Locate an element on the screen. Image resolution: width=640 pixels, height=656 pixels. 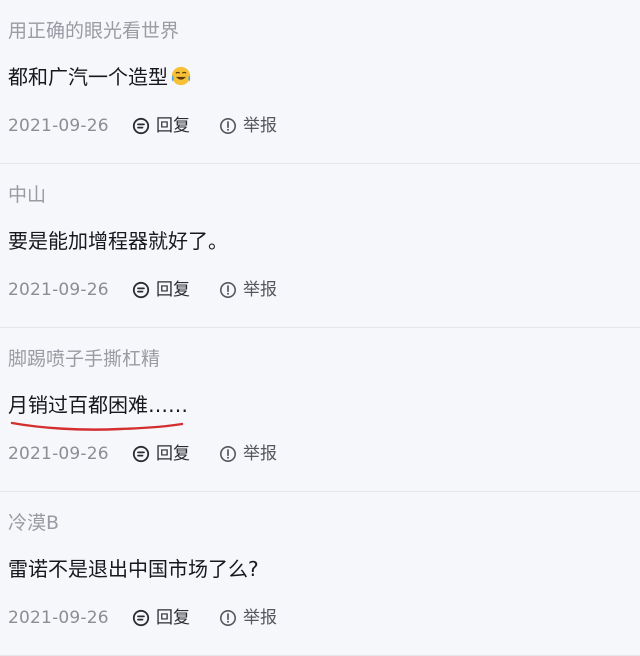
comment-author: 脚踢喷子手撕杠精 is located at coordinates (84, 359).